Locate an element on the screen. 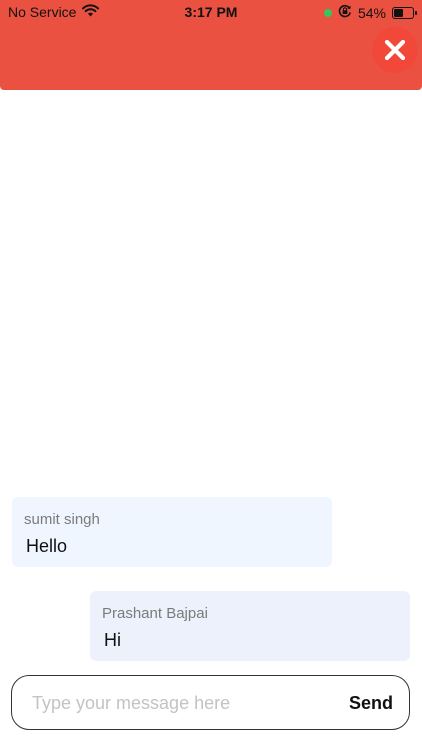 The height and width of the screenshot is (750, 422). battery-percentage: 54% is located at coordinates (371, 12).